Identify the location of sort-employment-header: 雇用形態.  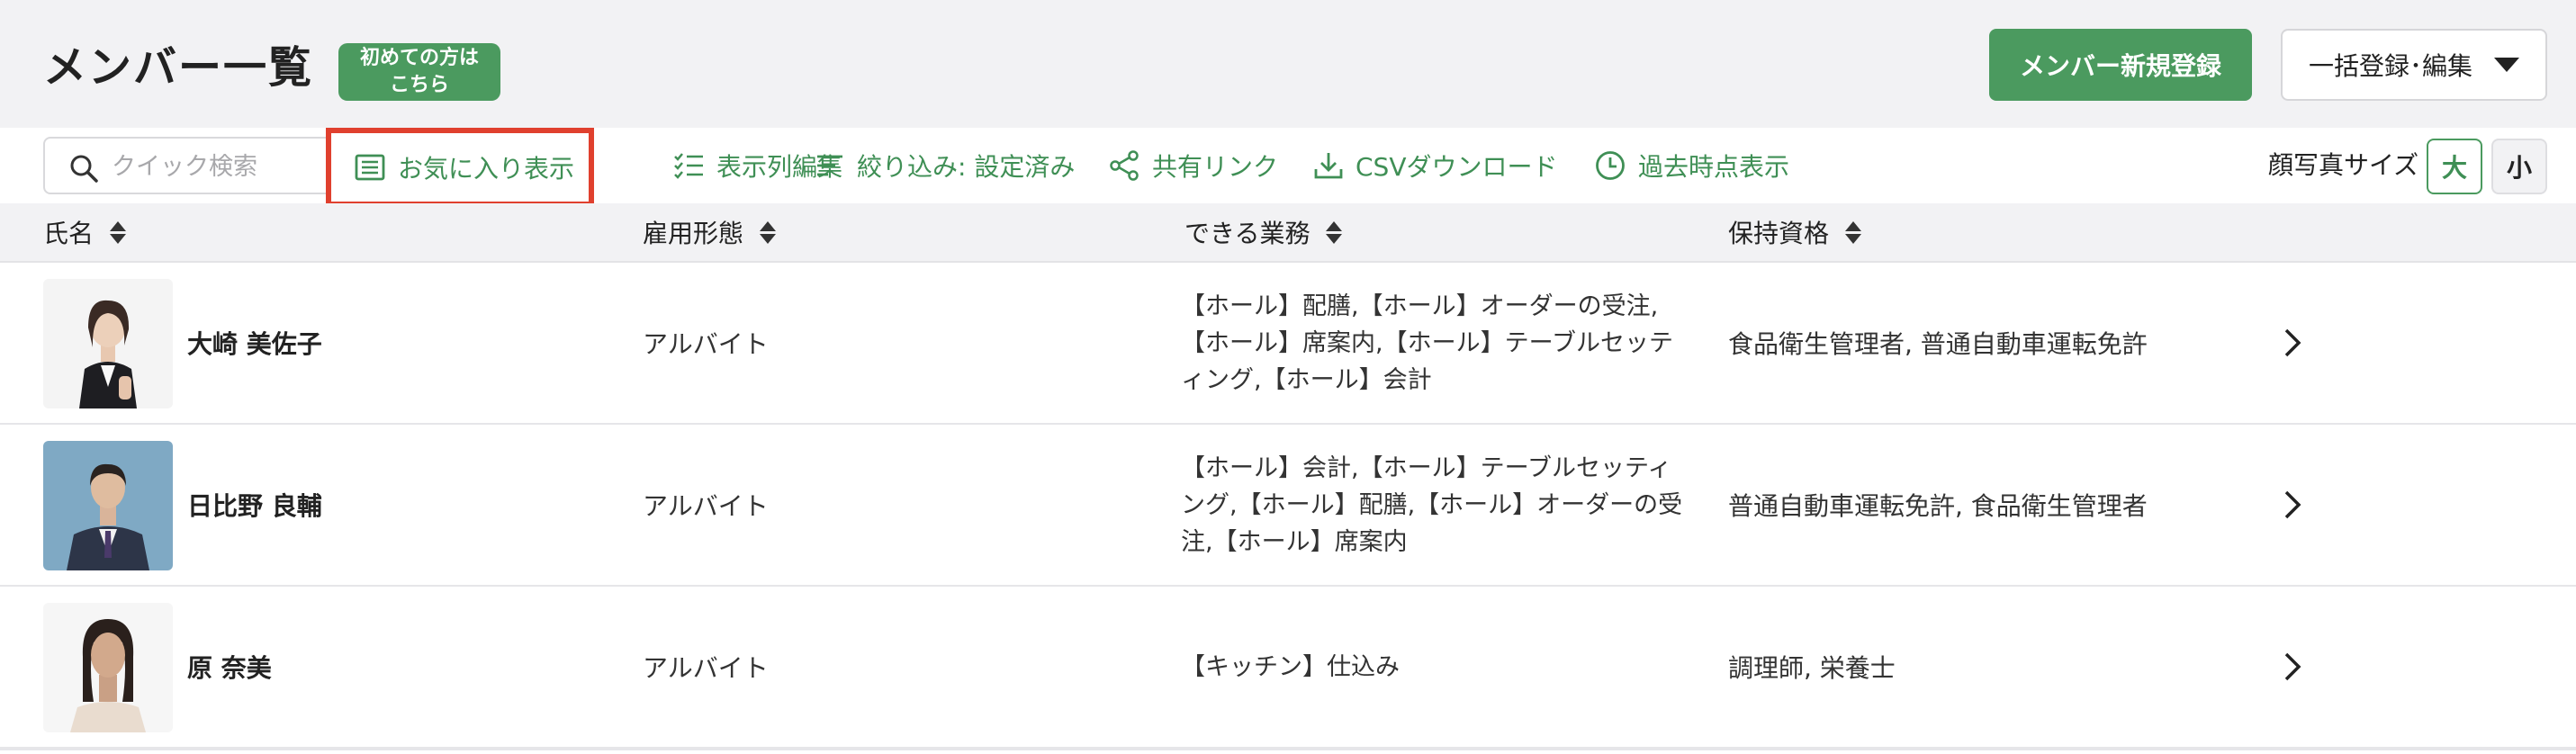
(710, 232).